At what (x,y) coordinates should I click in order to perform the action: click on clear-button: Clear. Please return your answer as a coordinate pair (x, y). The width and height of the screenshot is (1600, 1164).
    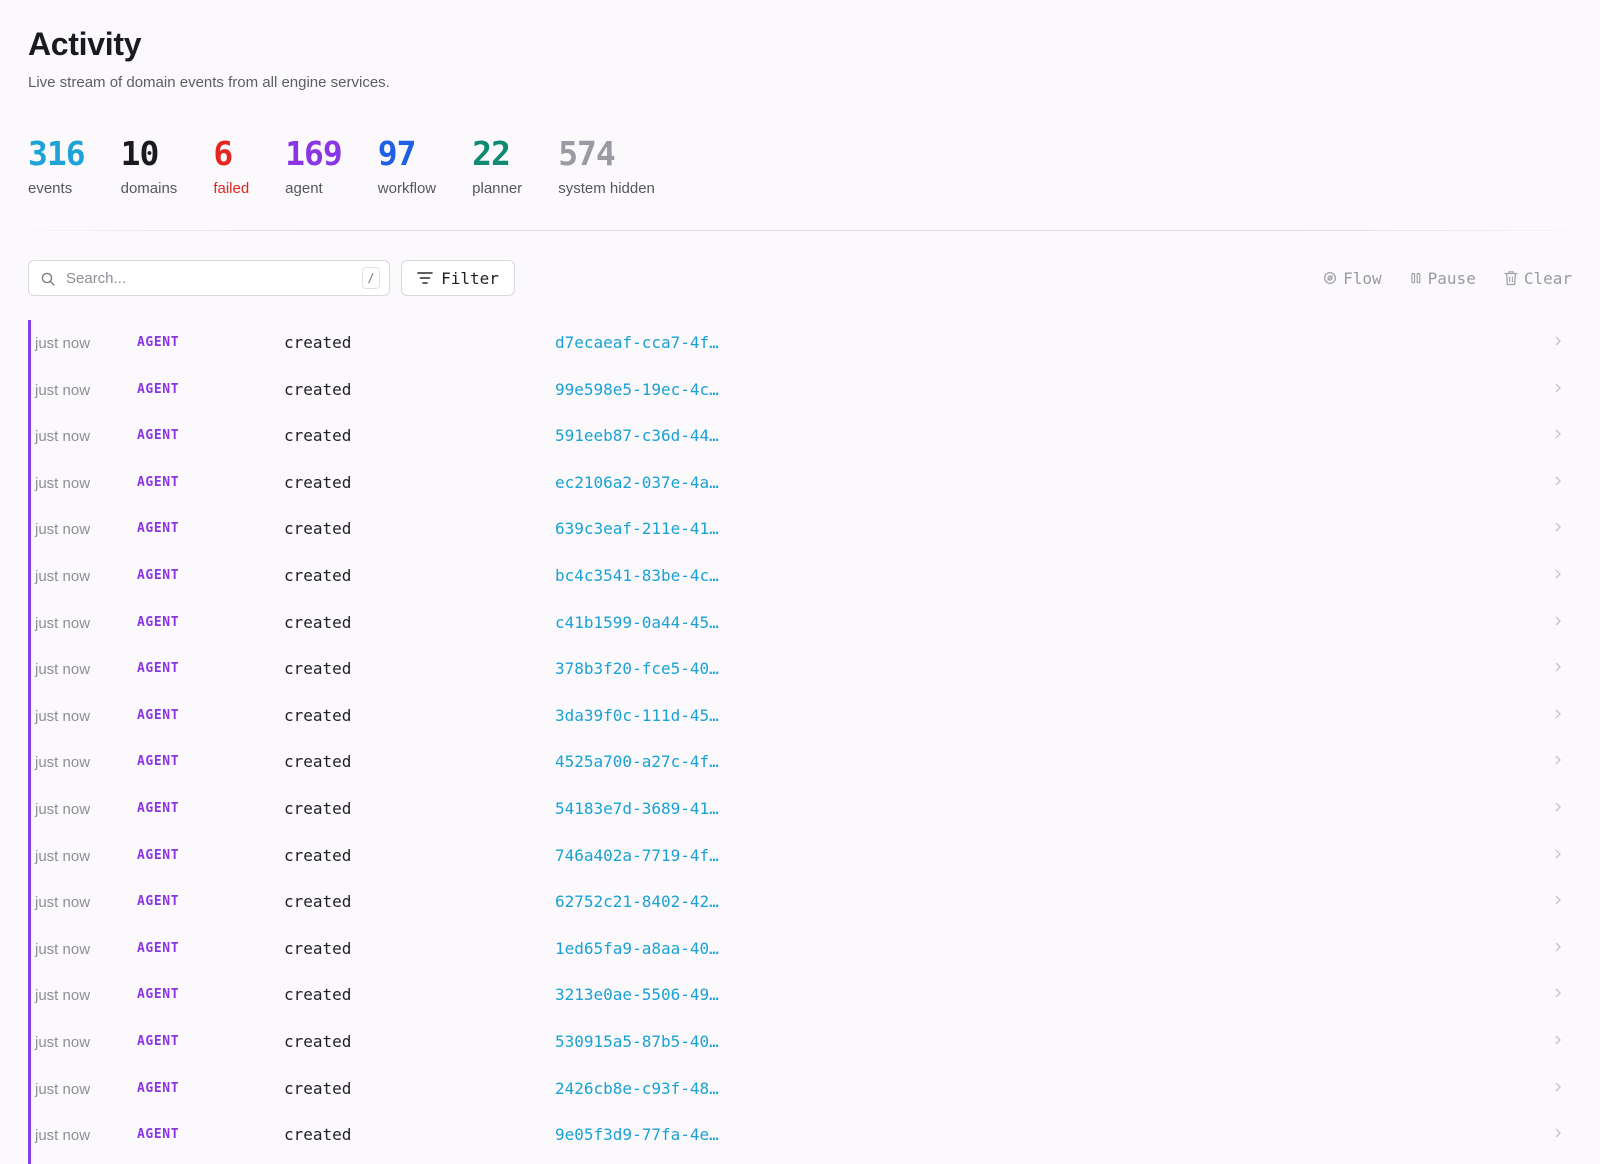
    Looking at the image, I should click on (1538, 278).